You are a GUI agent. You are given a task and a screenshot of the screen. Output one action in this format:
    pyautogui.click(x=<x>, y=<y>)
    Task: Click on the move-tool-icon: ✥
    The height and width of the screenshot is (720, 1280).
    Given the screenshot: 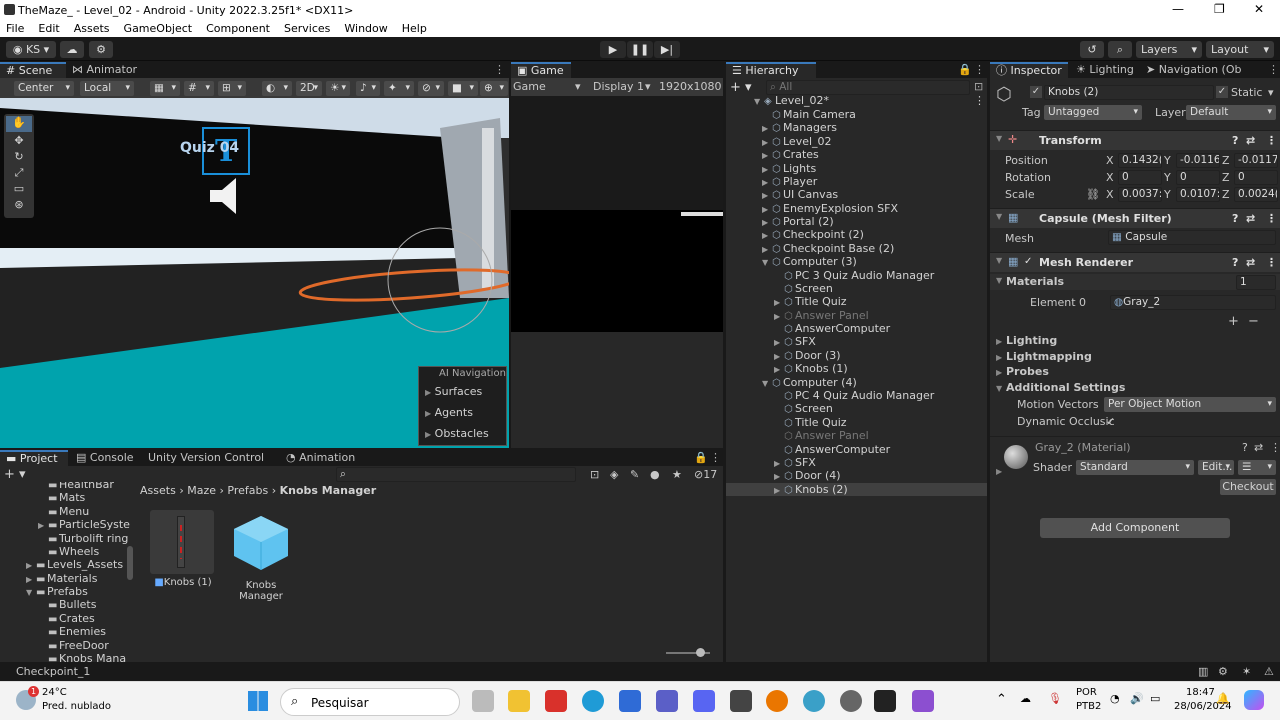 What is the action you would take?
    pyautogui.click(x=19, y=141)
    